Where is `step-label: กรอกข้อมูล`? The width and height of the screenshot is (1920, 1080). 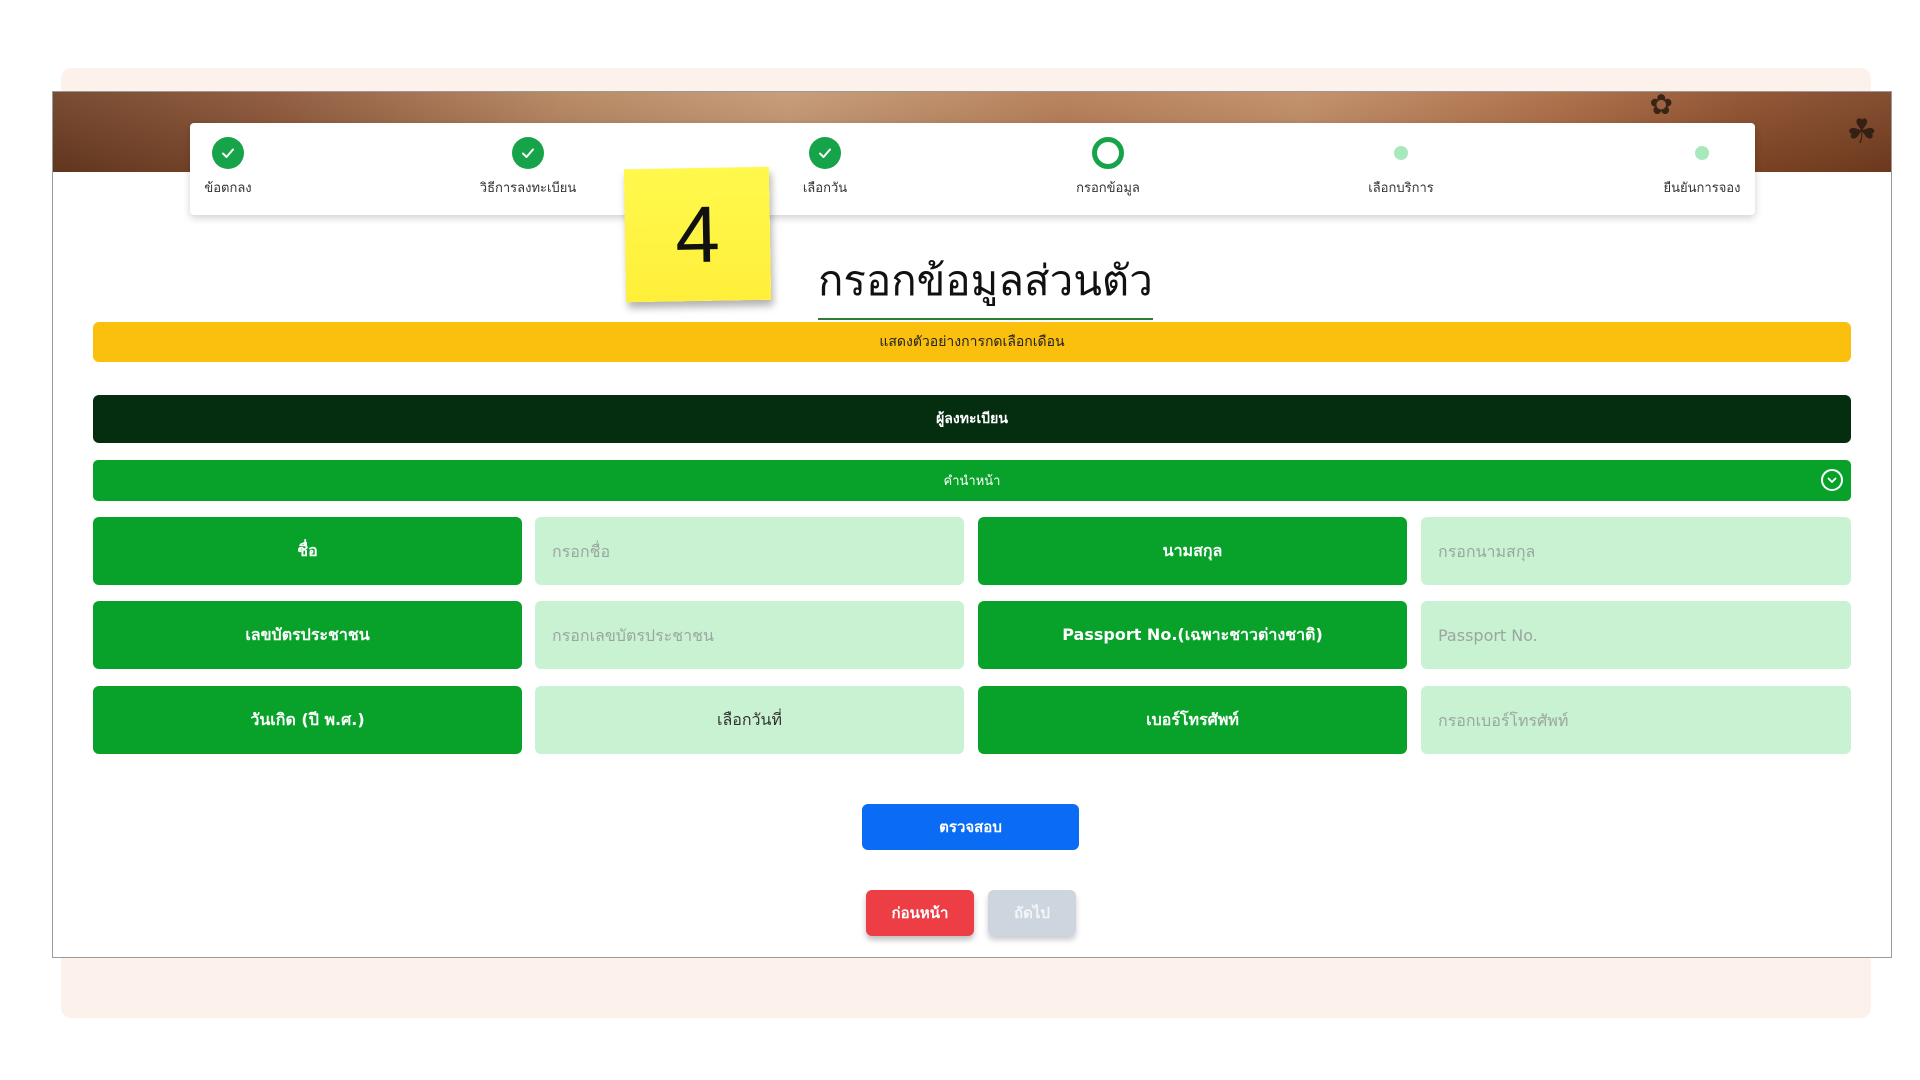 step-label: กรอกข้อมูล is located at coordinates (1108, 188).